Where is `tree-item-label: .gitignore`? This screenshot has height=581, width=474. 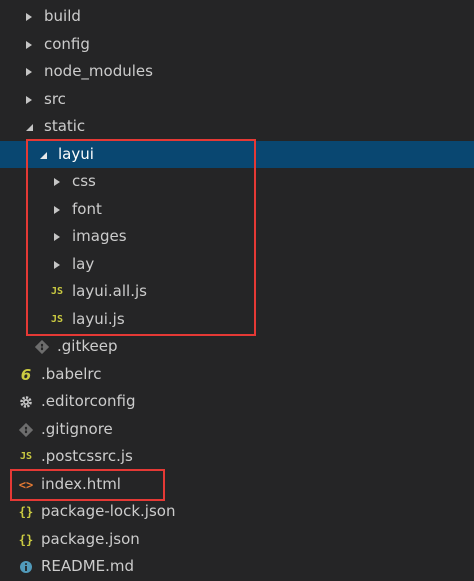
tree-item-label: .gitignore is located at coordinates (77, 429).